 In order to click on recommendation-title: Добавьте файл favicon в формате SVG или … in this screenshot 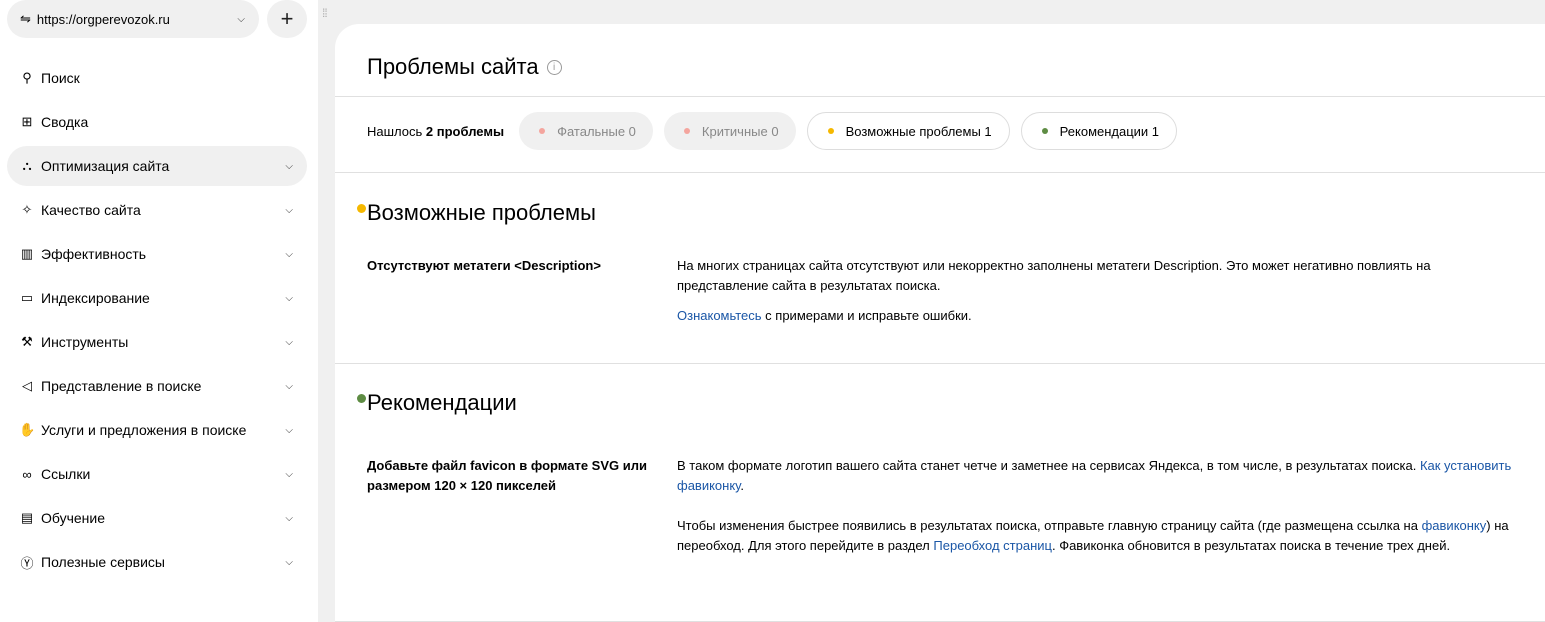, I will do `click(507, 475)`.